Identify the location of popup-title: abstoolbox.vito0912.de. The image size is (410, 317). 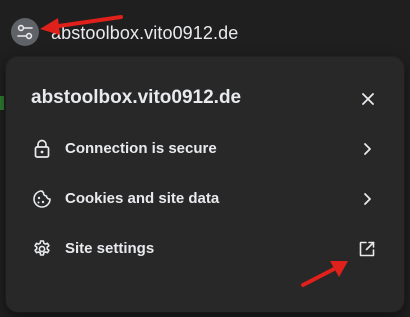
(136, 97).